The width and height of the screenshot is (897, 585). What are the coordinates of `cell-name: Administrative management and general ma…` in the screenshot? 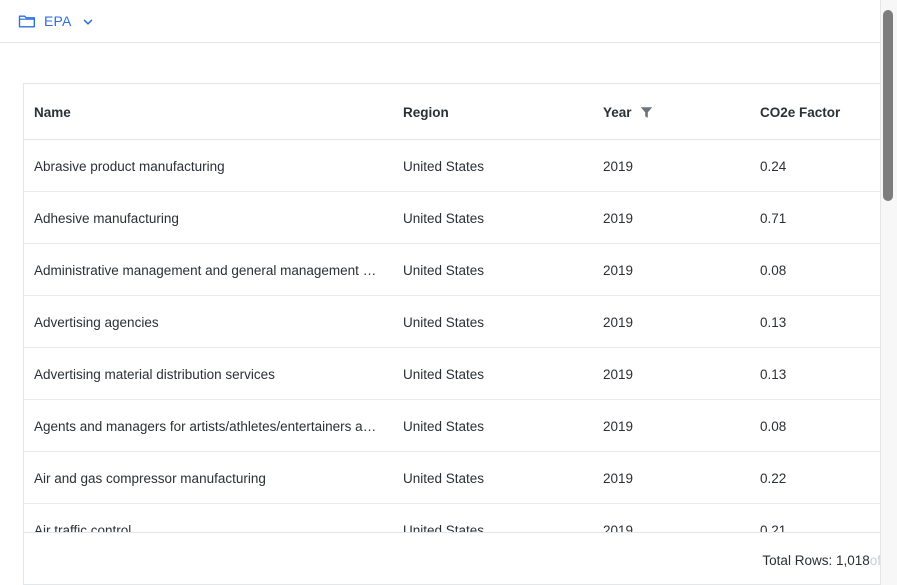 It's located at (206, 270).